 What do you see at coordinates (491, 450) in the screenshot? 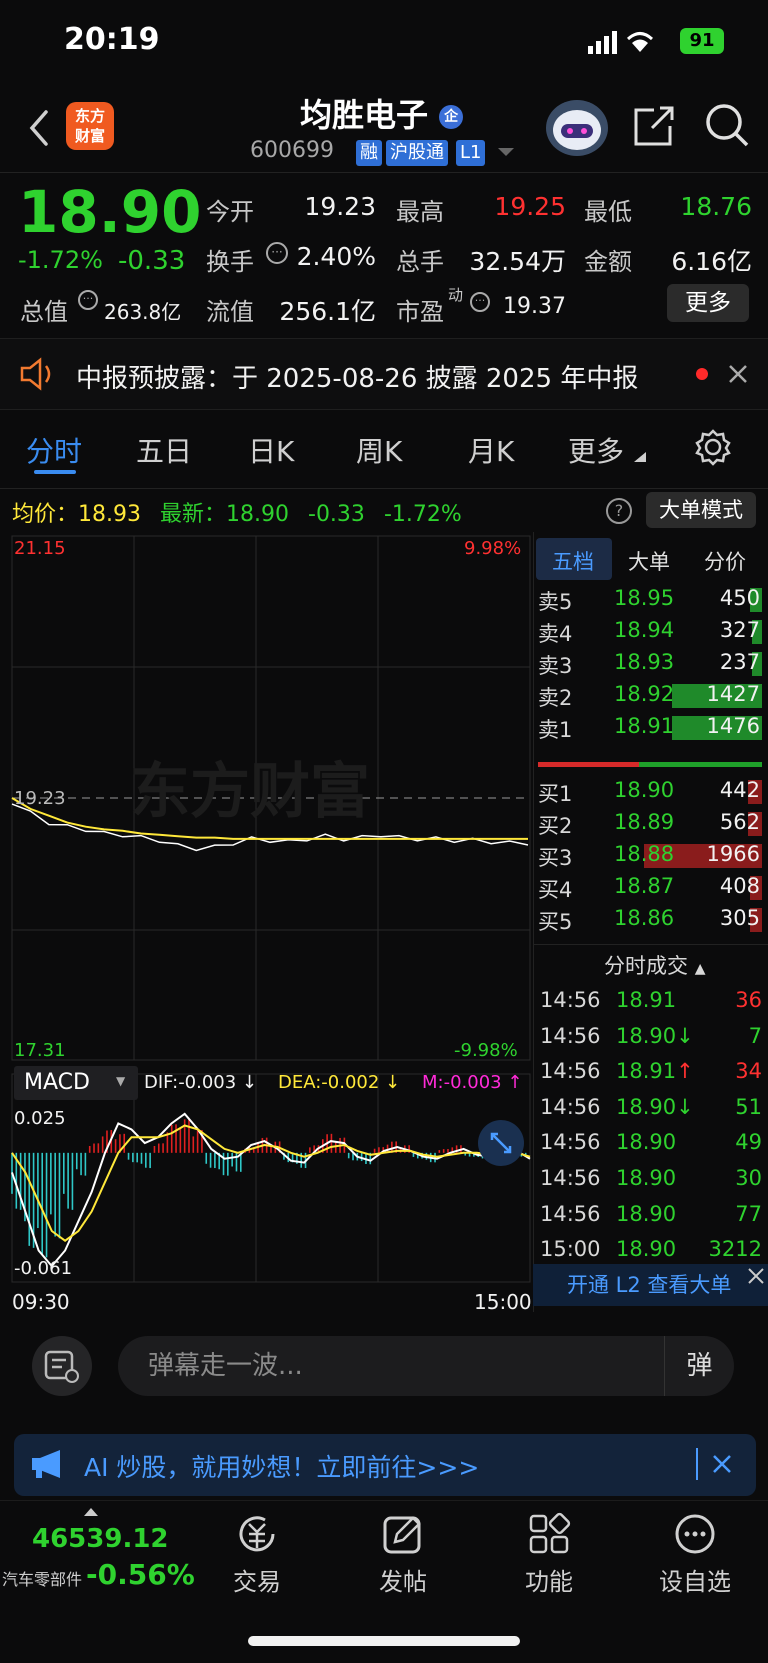
I see `tab-month-k: 月K` at bounding box center [491, 450].